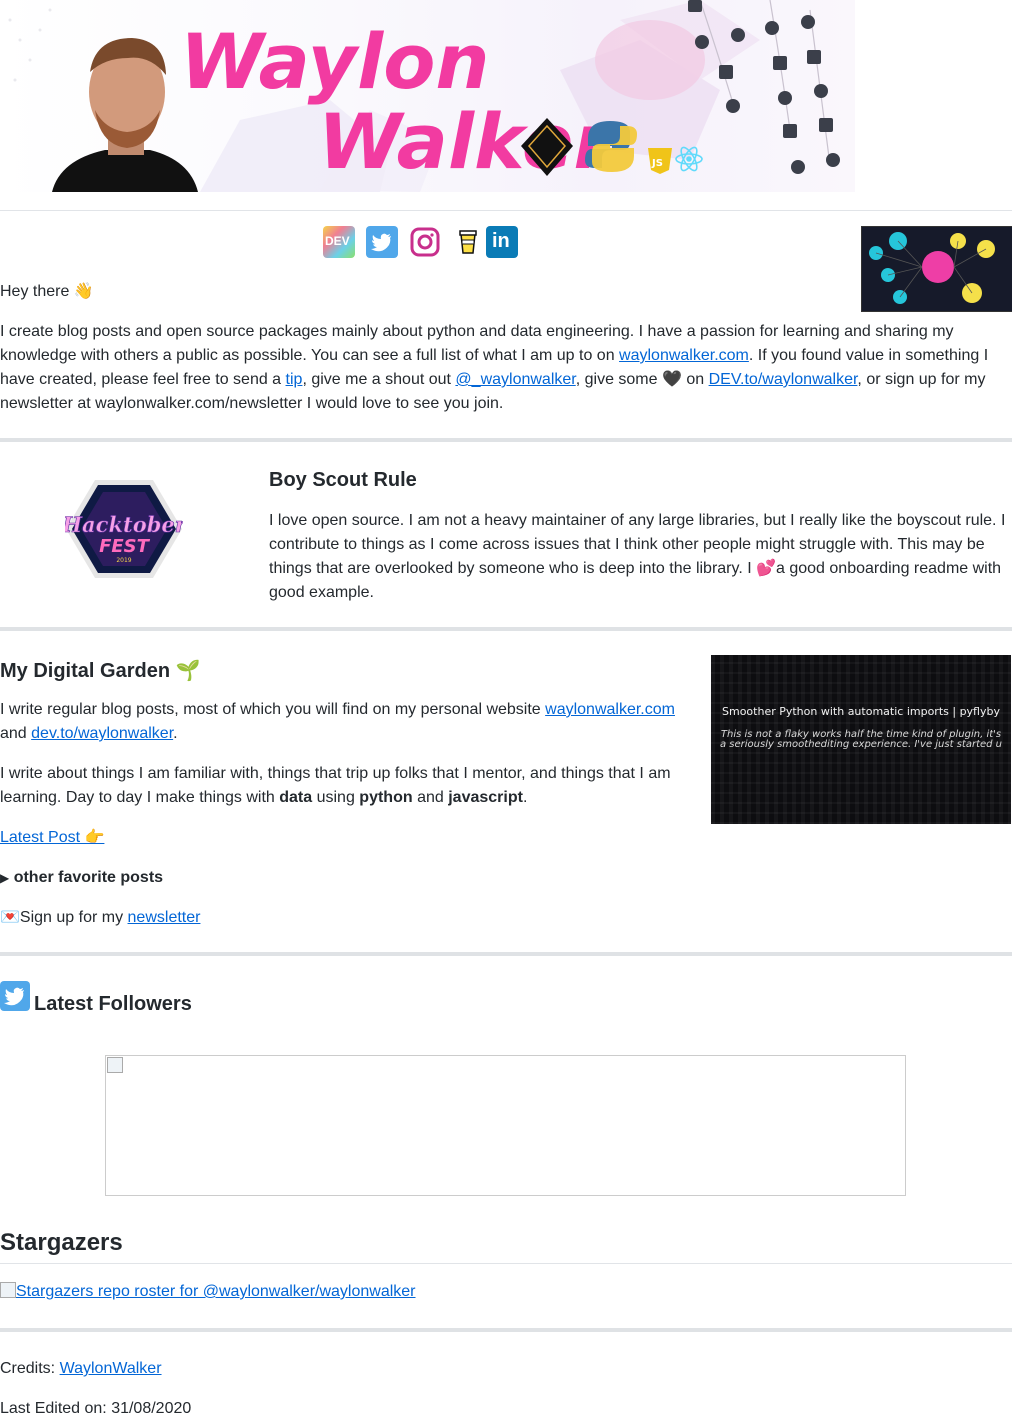 The width and height of the screenshot is (1012, 1428). I want to click on banner-background: Waylon Walker JS, so click(424, 96).